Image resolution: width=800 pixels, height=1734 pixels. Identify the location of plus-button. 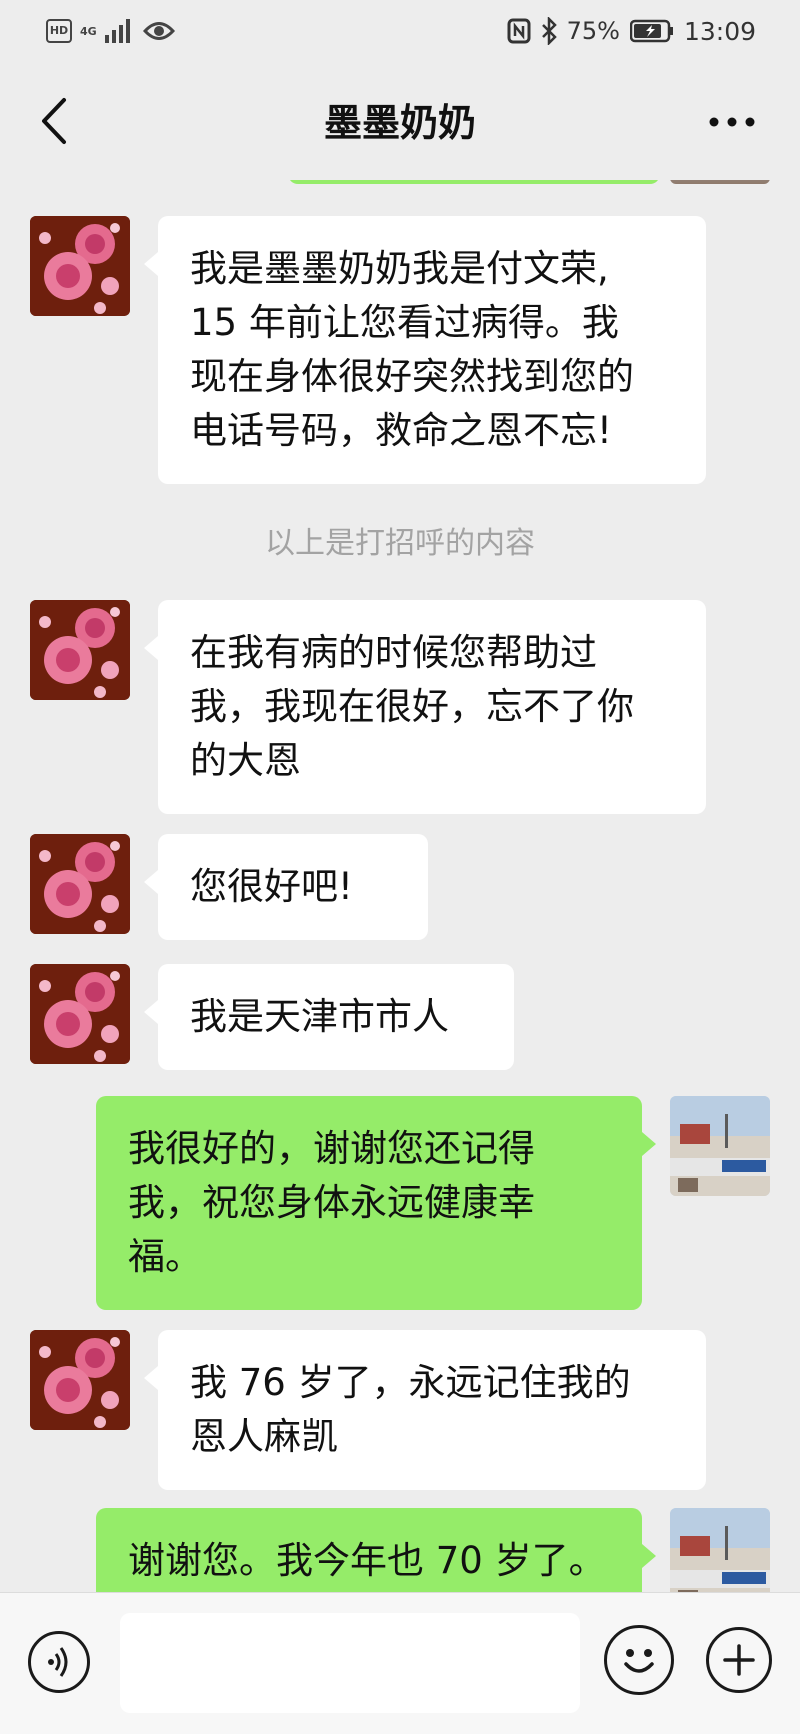
(739, 1660).